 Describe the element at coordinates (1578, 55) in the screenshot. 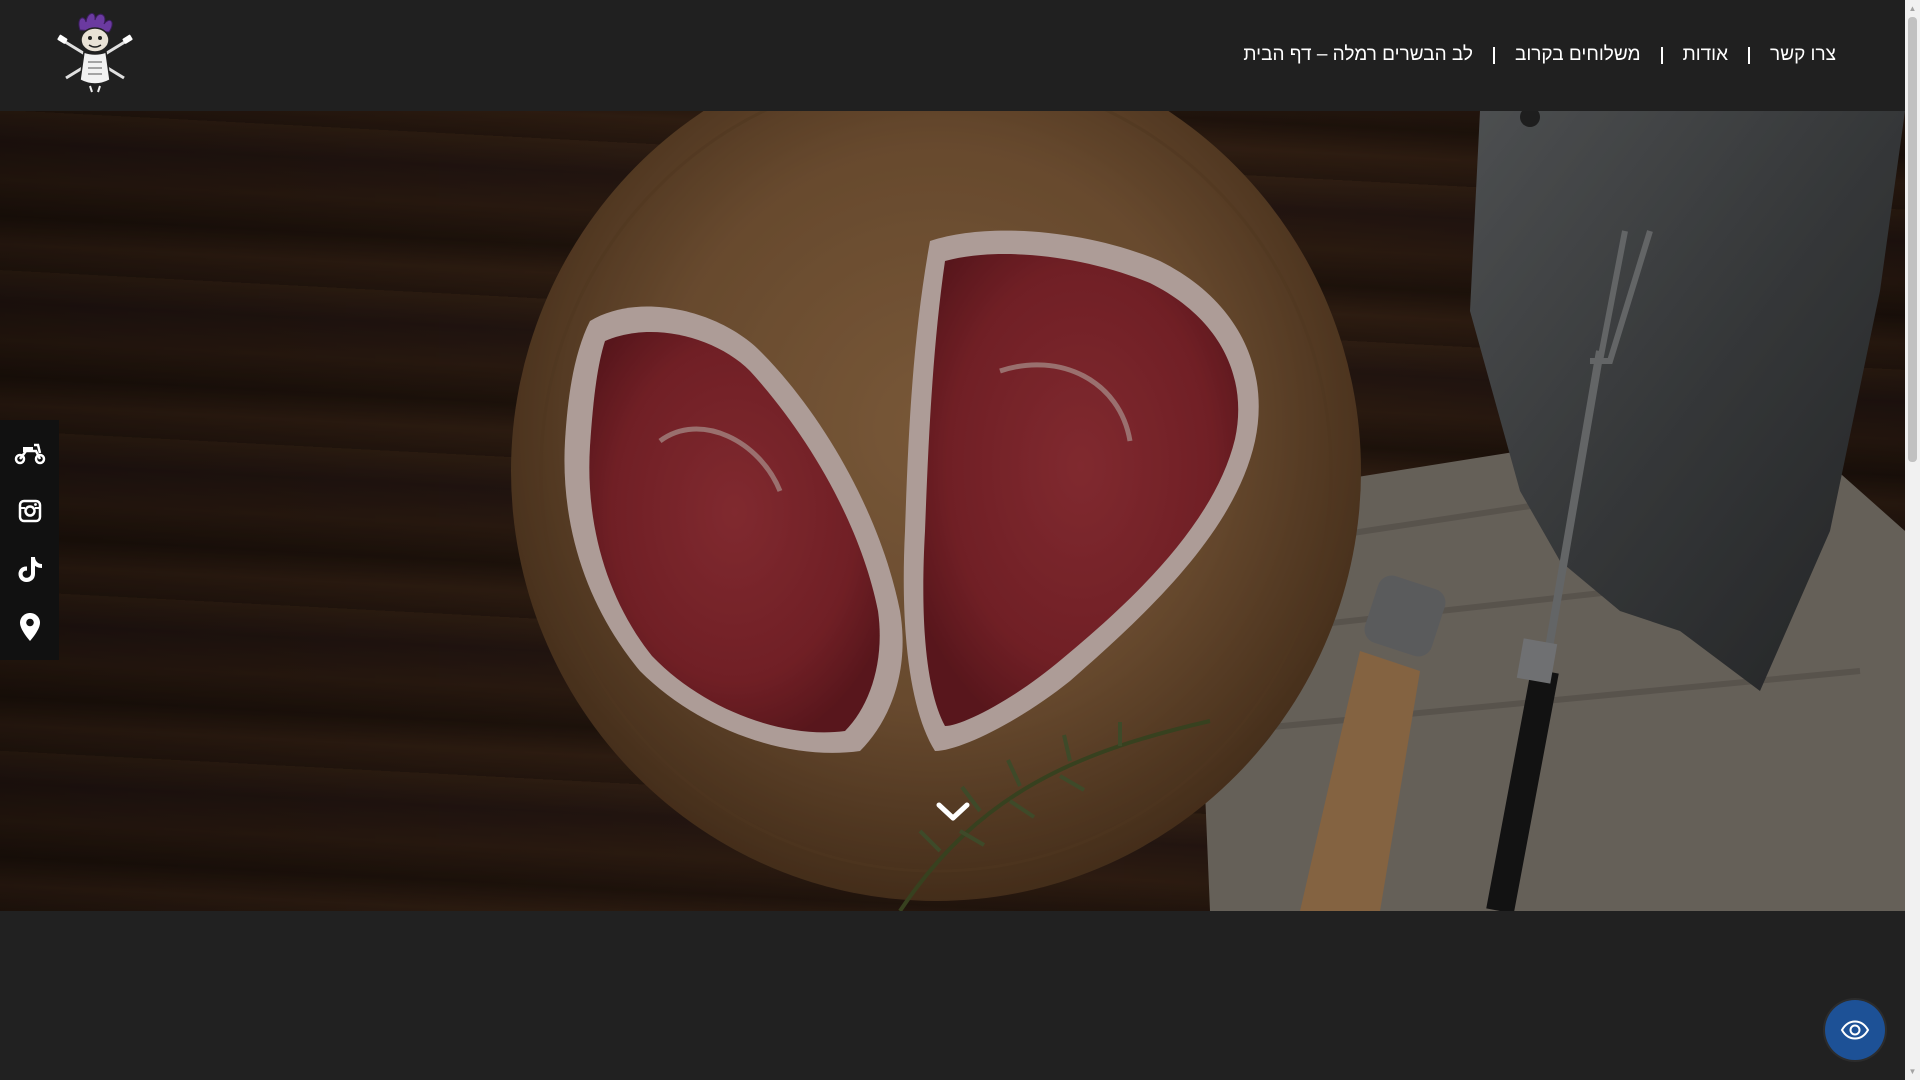

I see `nav-deliveries: משלוחים בקרוב` at that location.